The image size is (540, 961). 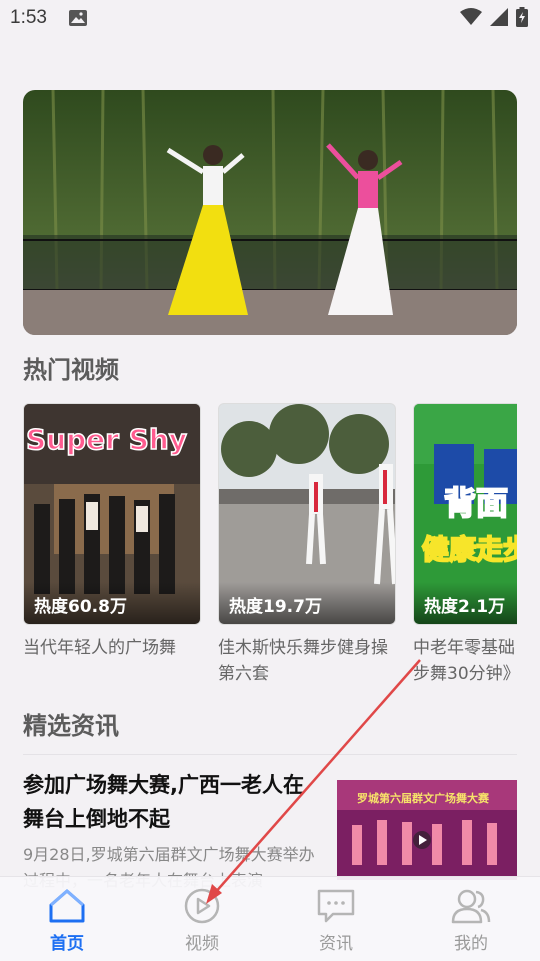 What do you see at coordinates (270, 19) in the screenshot?
I see `status-bar: 1:53` at bounding box center [270, 19].